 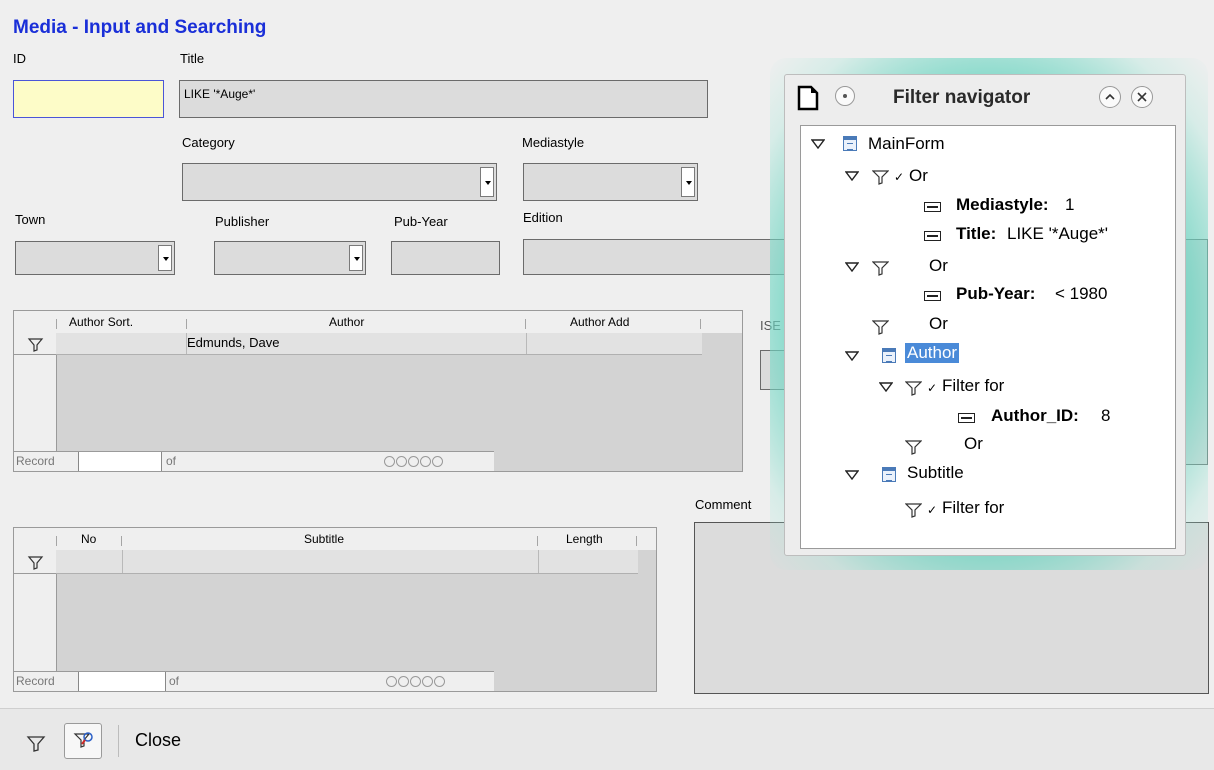 What do you see at coordinates (1002, 205) in the screenshot?
I see `condition-field-name: Mediastyle:` at bounding box center [1002, 205].